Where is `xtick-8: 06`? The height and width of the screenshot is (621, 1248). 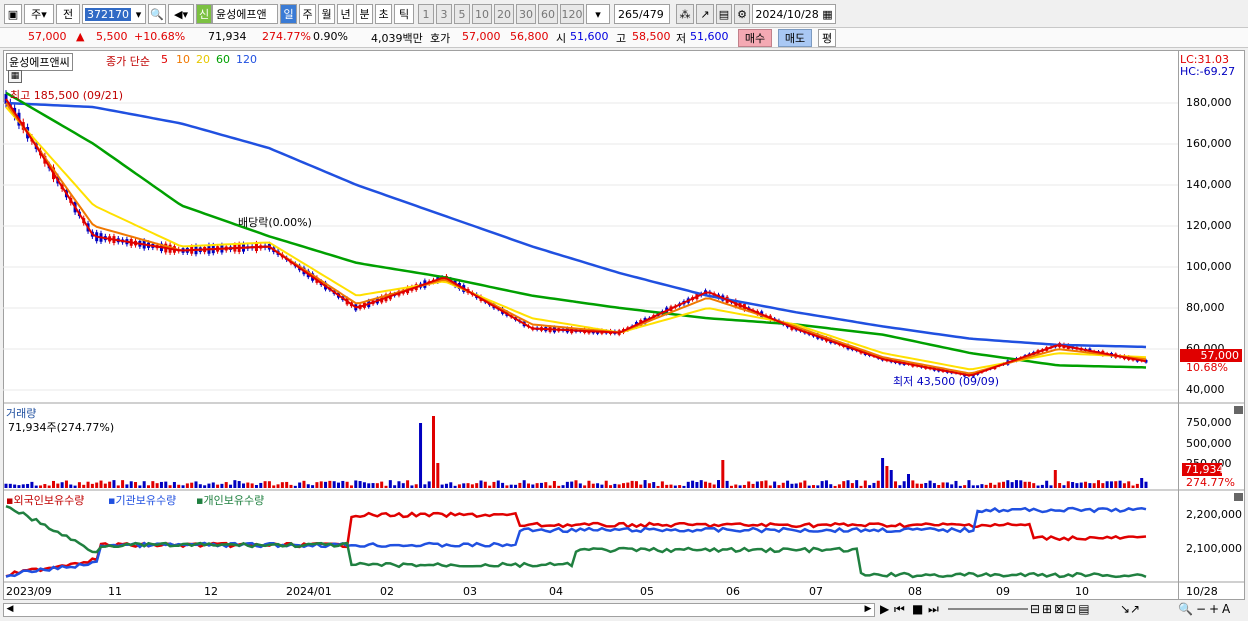
xtick-8: 06 is located at coordinates (733, 591).